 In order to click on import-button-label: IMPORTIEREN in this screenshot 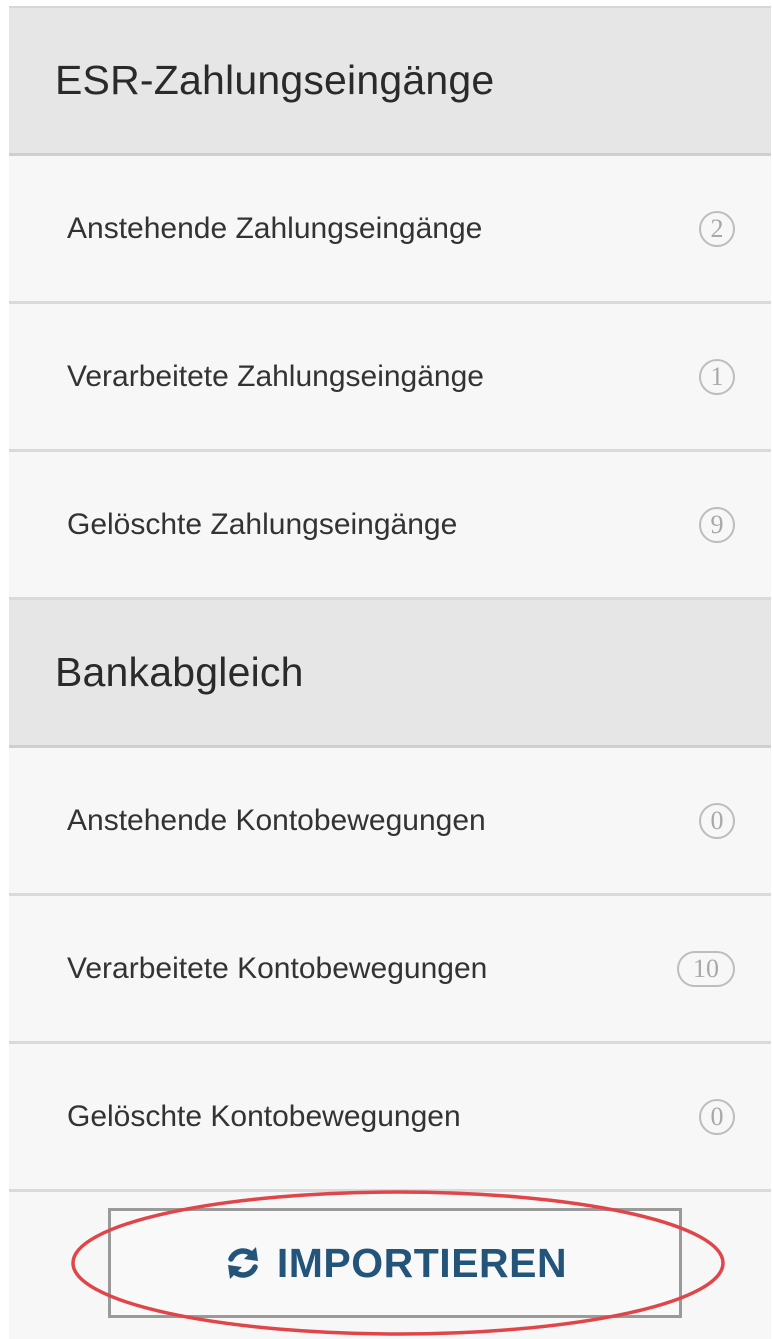, I will do `click(422, 1262)`.